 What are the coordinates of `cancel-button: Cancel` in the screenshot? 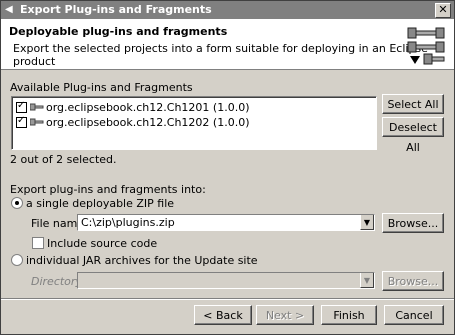 It's located at (414, 315).